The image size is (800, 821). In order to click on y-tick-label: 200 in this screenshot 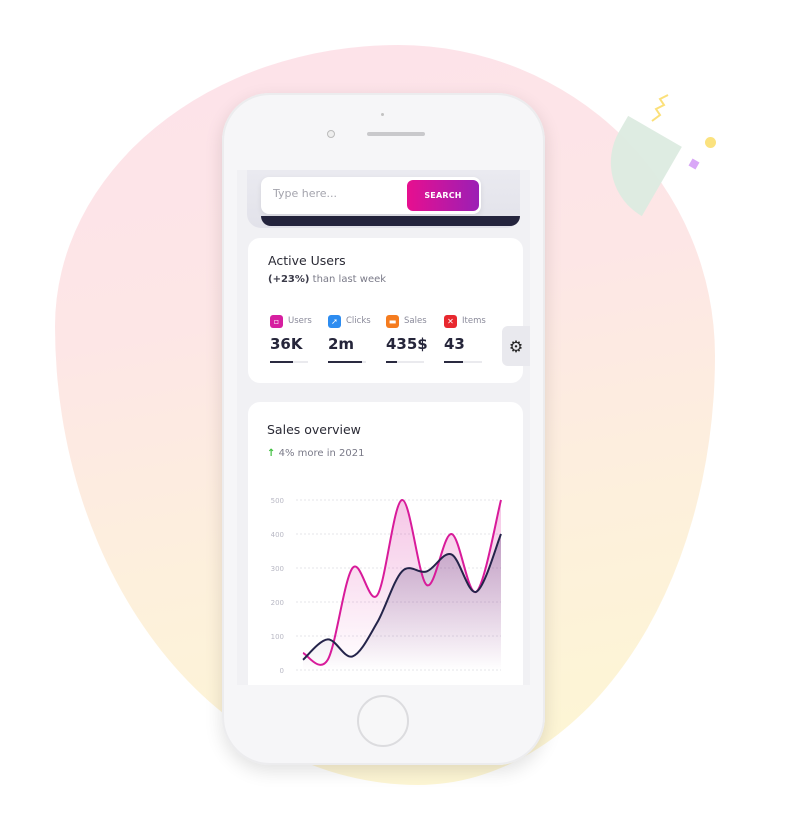, I will do `click(277, 603)`.